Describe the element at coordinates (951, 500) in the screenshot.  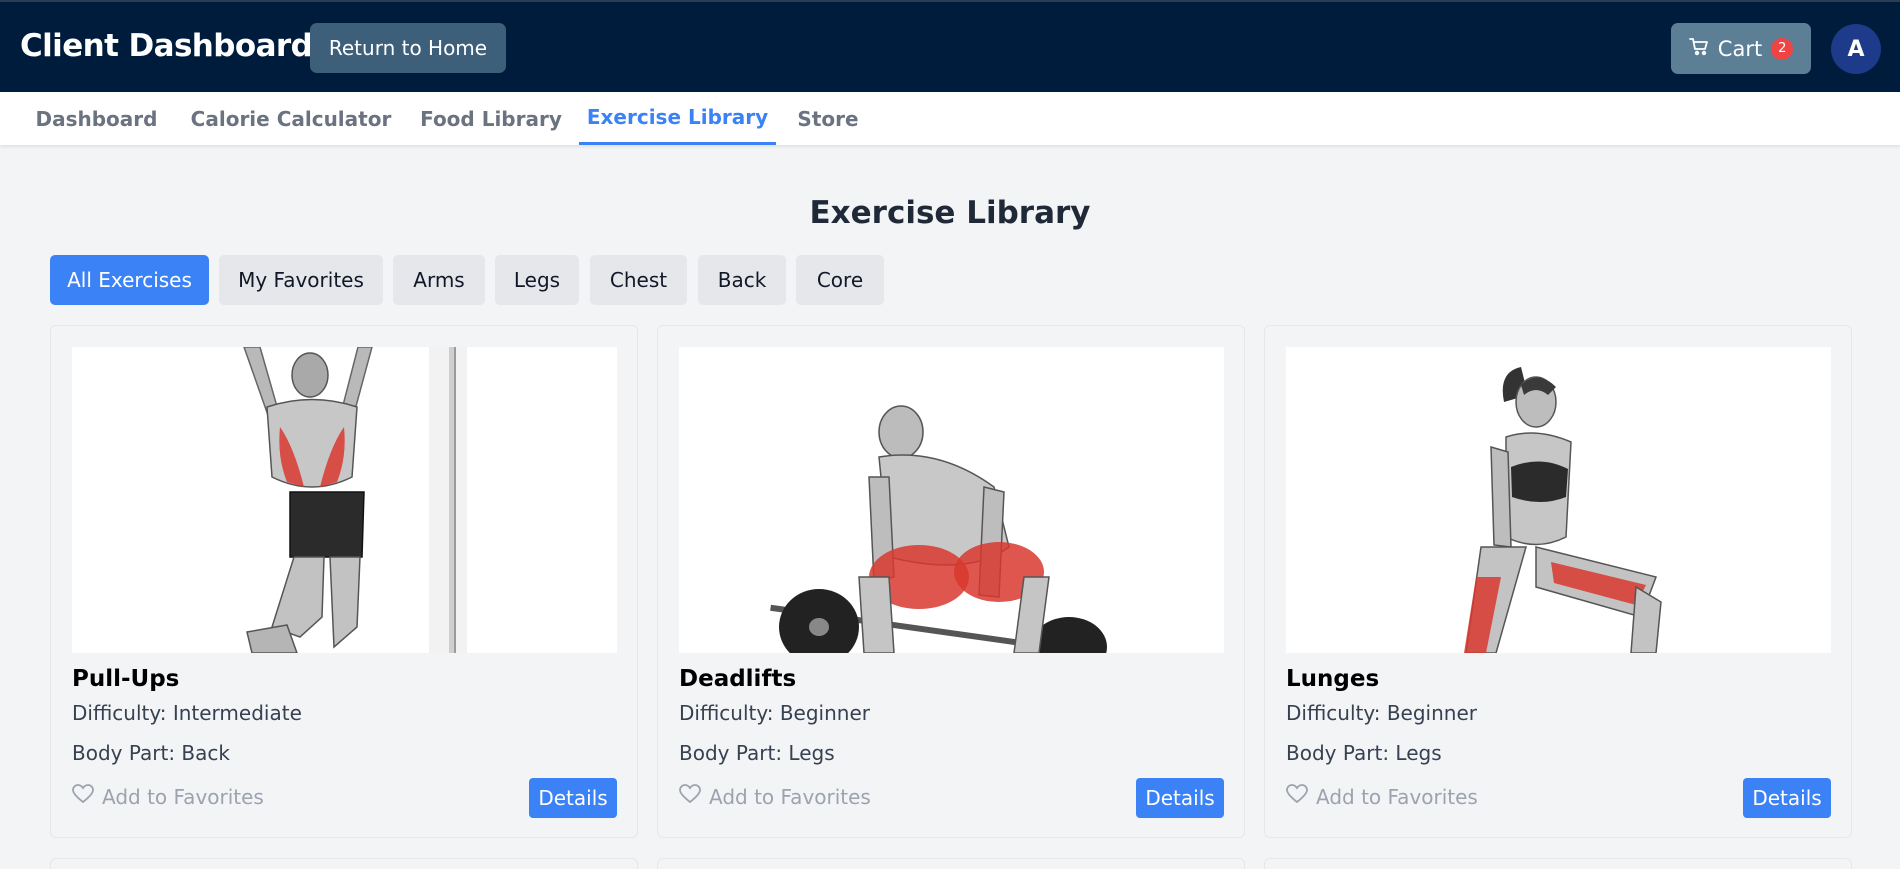
I see `exercise-image-deadlifts` at that location.